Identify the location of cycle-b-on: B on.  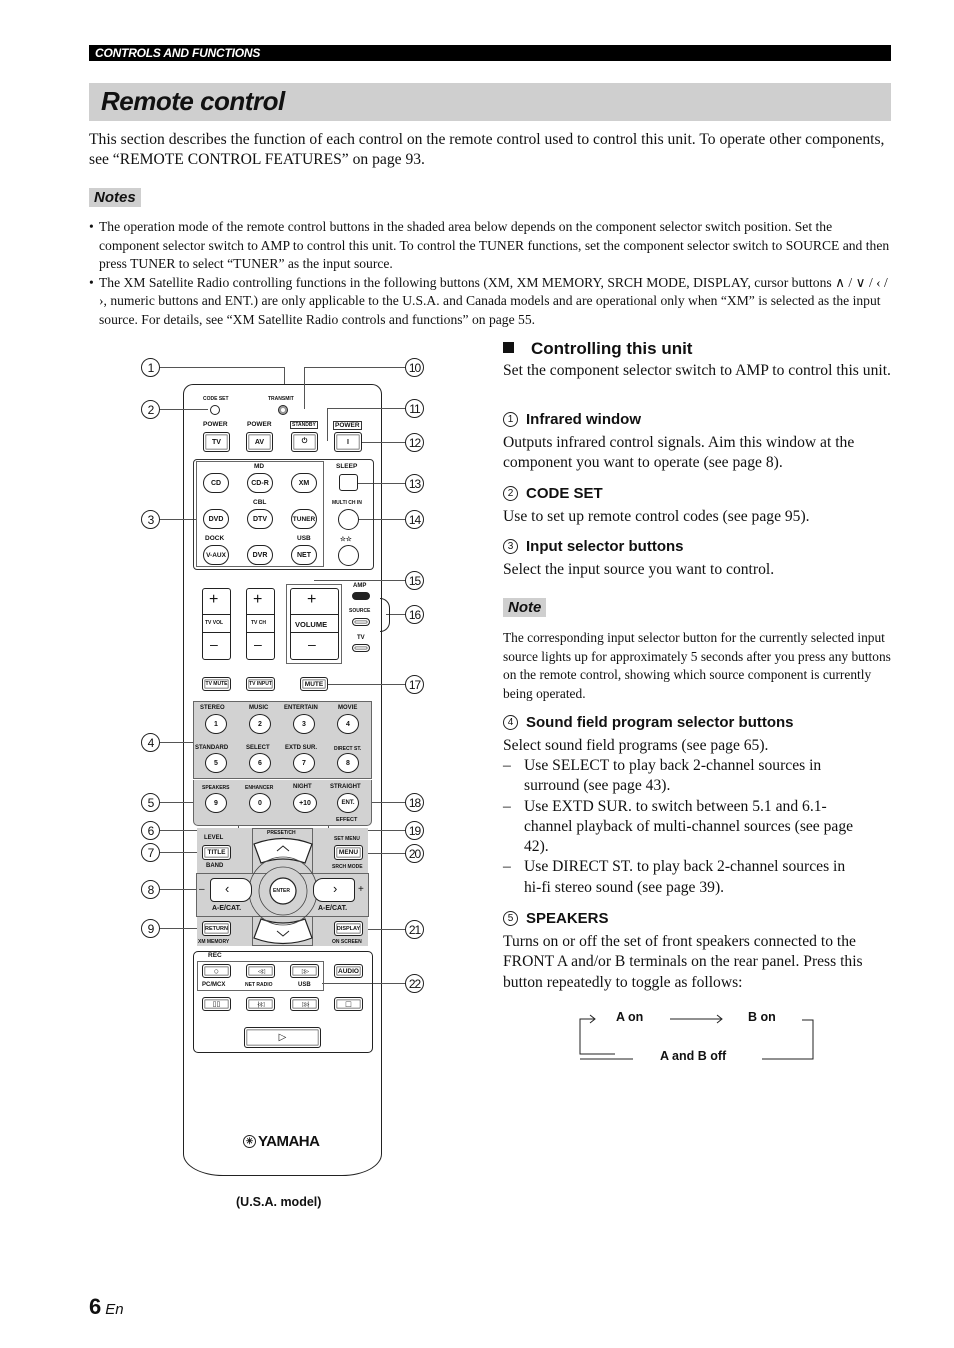
(762, 1017).